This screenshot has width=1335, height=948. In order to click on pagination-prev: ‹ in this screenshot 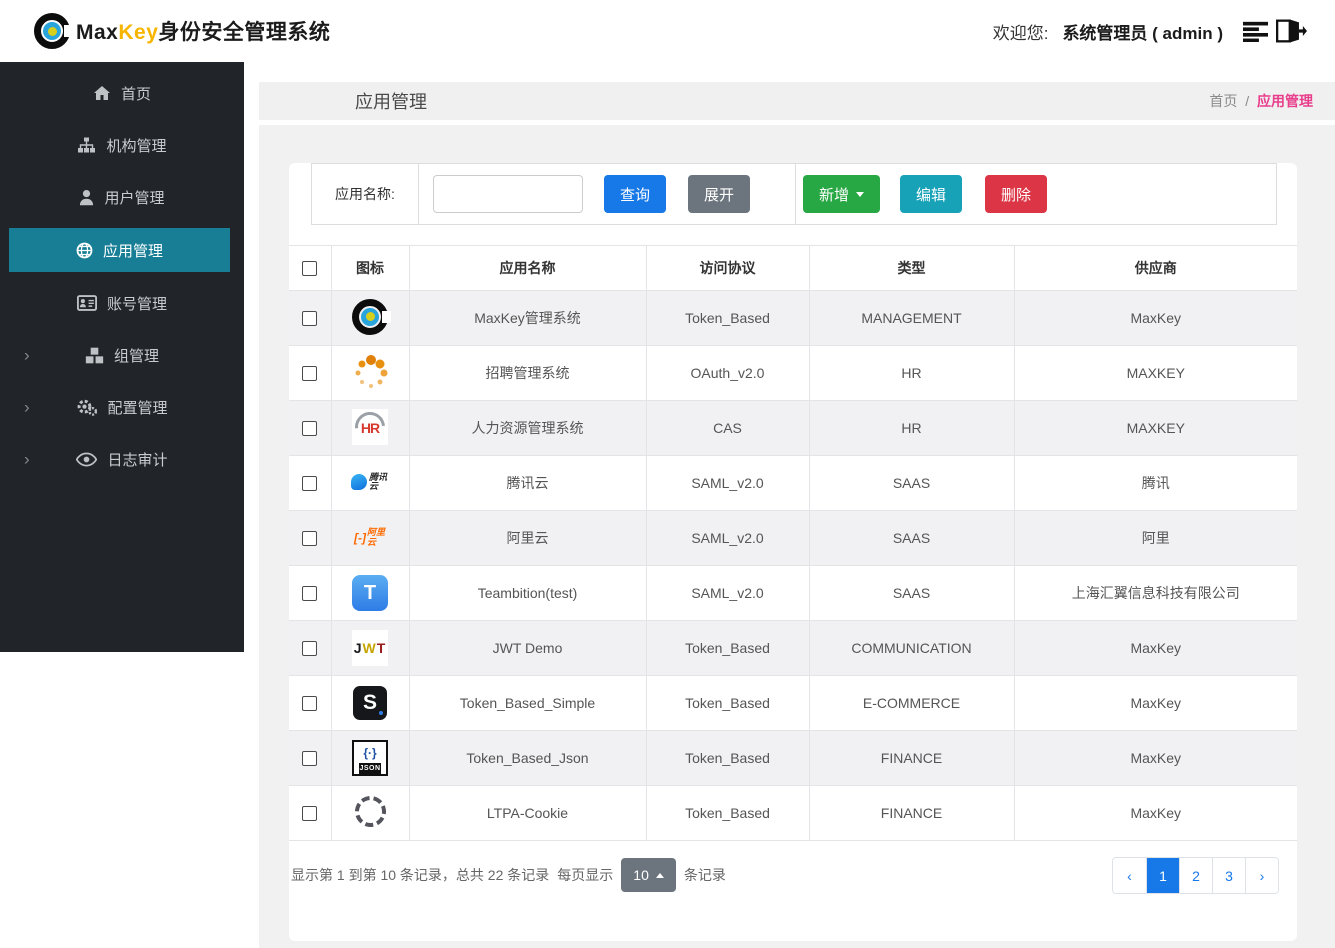, I will do `click(1129, 875)`.